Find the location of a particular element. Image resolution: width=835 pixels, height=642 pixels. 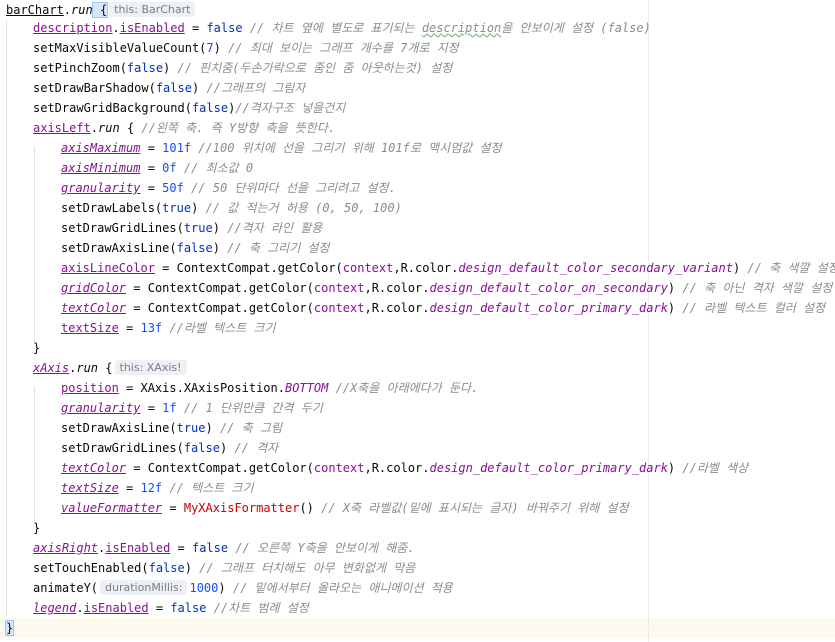

inlay-hint: durationMillis: is located at coordinates (144, 587).